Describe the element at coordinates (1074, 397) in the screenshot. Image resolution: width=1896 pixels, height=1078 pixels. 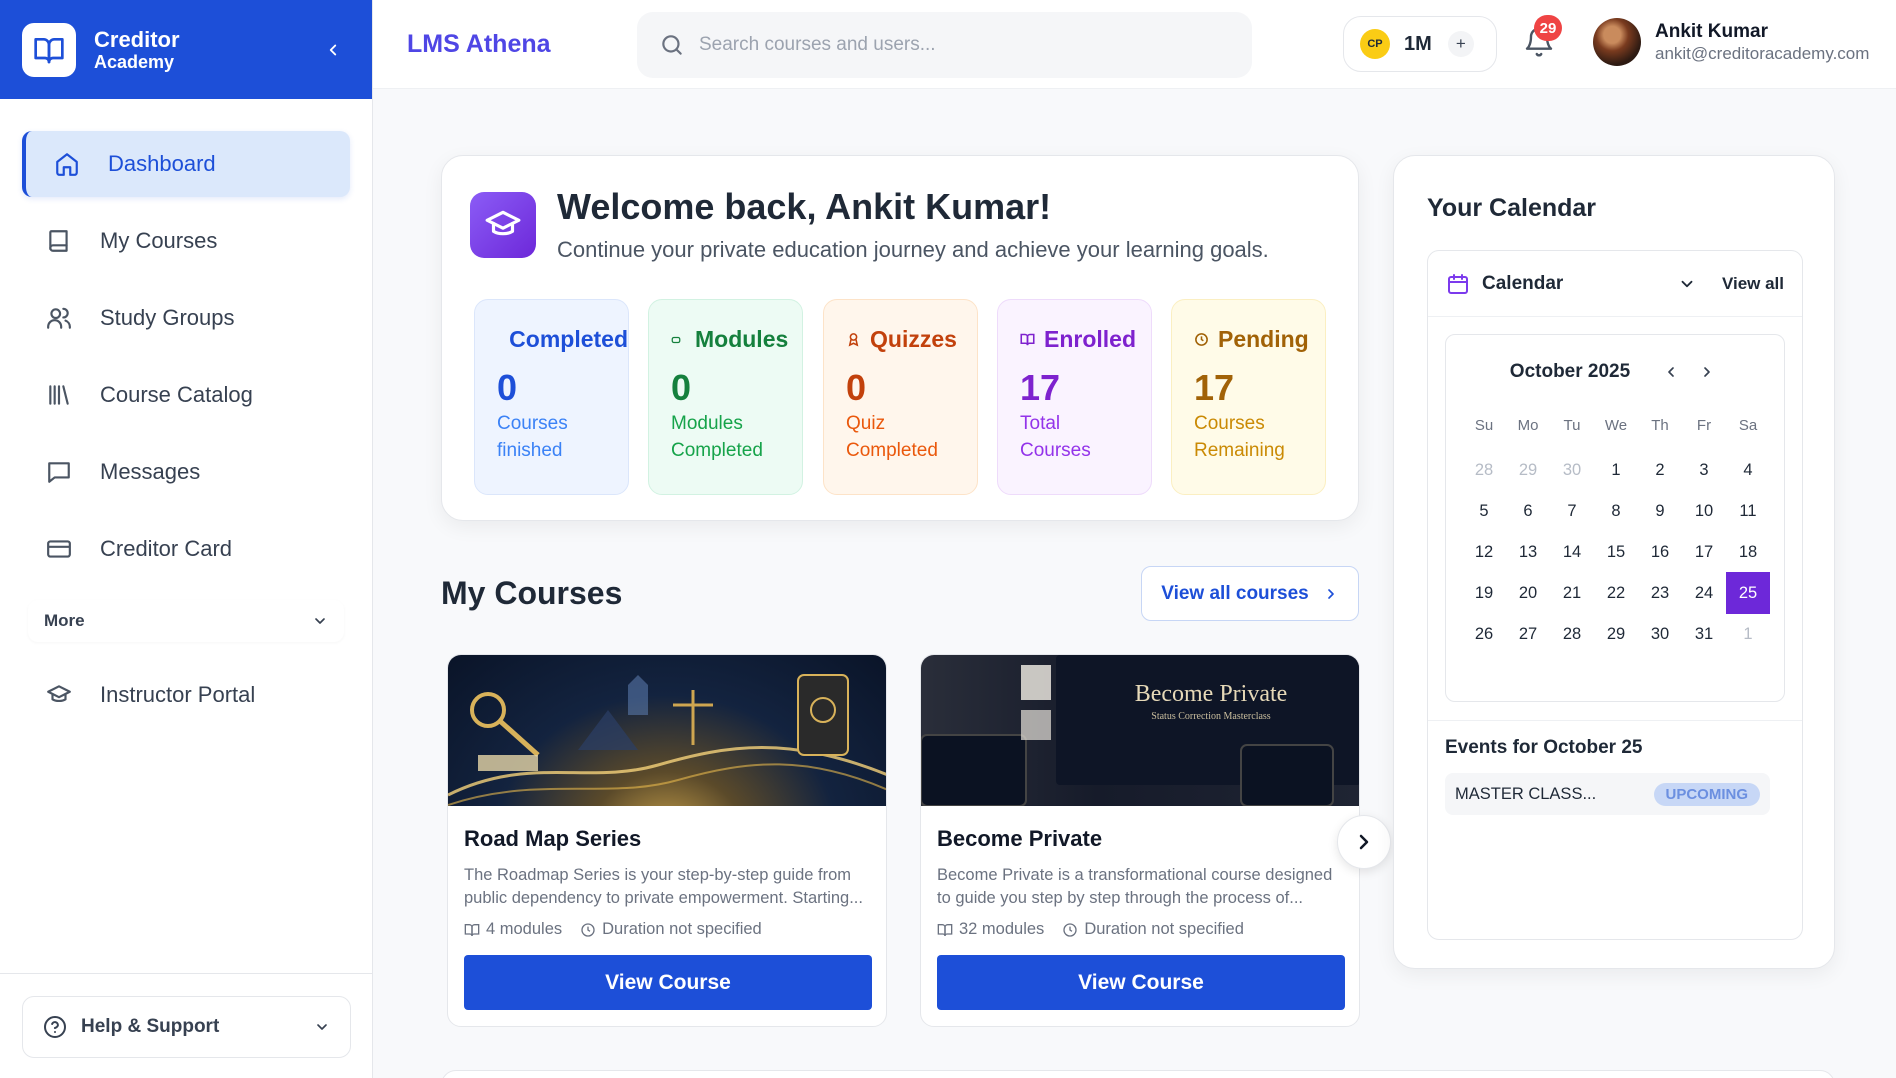
I see `stat-card-enrolled: Enrolled 17 Total Courses` at that location.